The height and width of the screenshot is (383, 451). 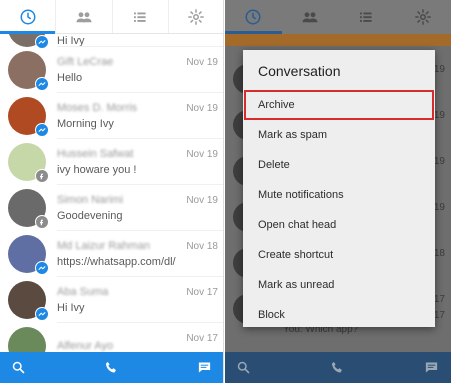 I want to click on message-date: Nov 18, so click(x=202, y=246).